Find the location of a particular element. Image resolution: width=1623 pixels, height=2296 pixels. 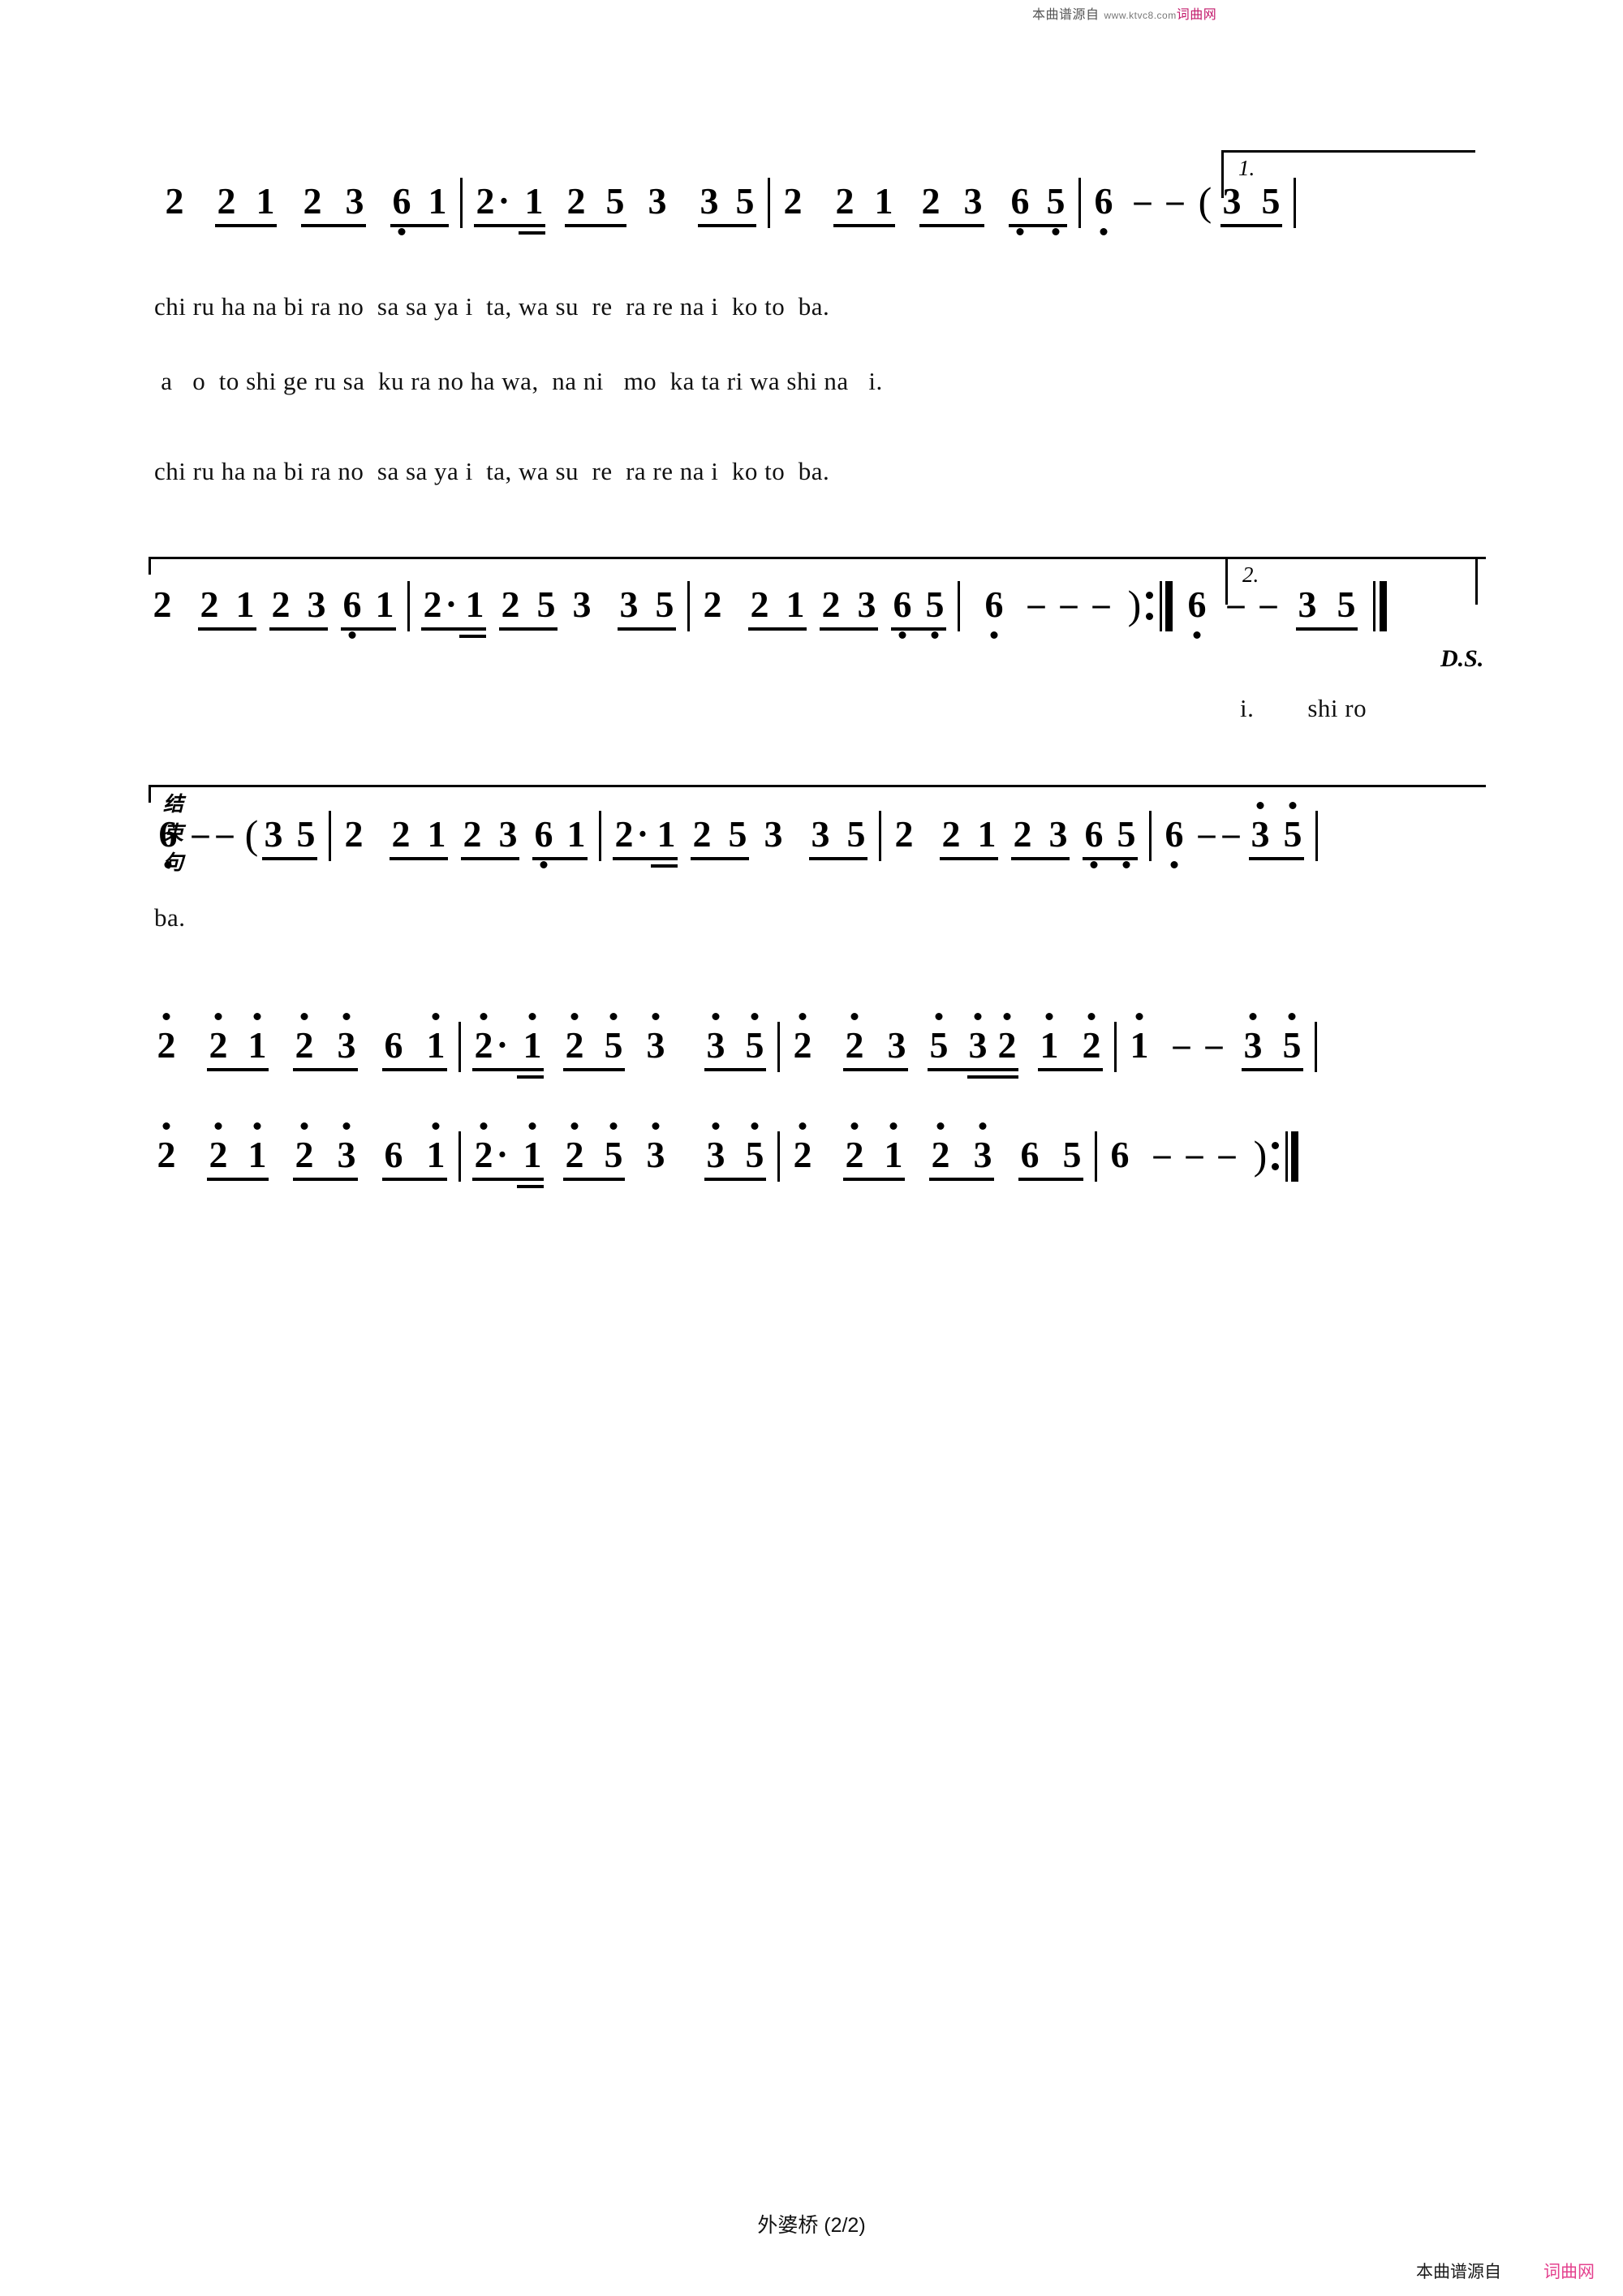

watermark-top: 本曲谱源自 www.ktvc8.com词曲网 is located at coordinates (1124, 13).